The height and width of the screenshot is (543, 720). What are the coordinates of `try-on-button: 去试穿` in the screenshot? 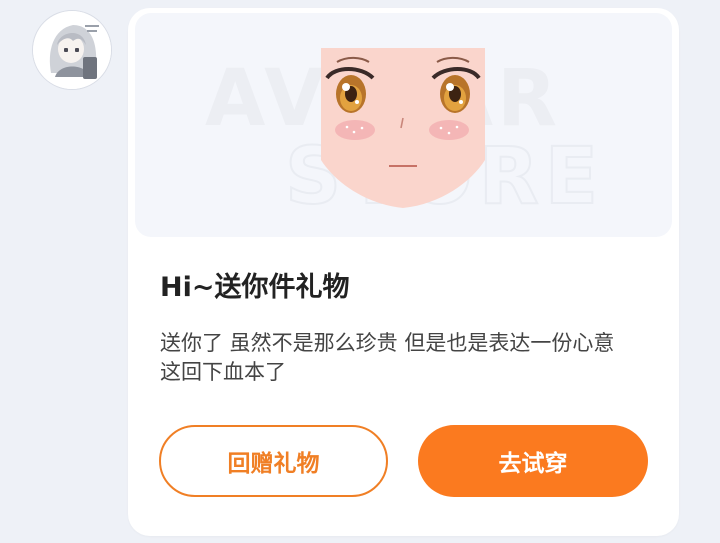 It's located at (533, 461).